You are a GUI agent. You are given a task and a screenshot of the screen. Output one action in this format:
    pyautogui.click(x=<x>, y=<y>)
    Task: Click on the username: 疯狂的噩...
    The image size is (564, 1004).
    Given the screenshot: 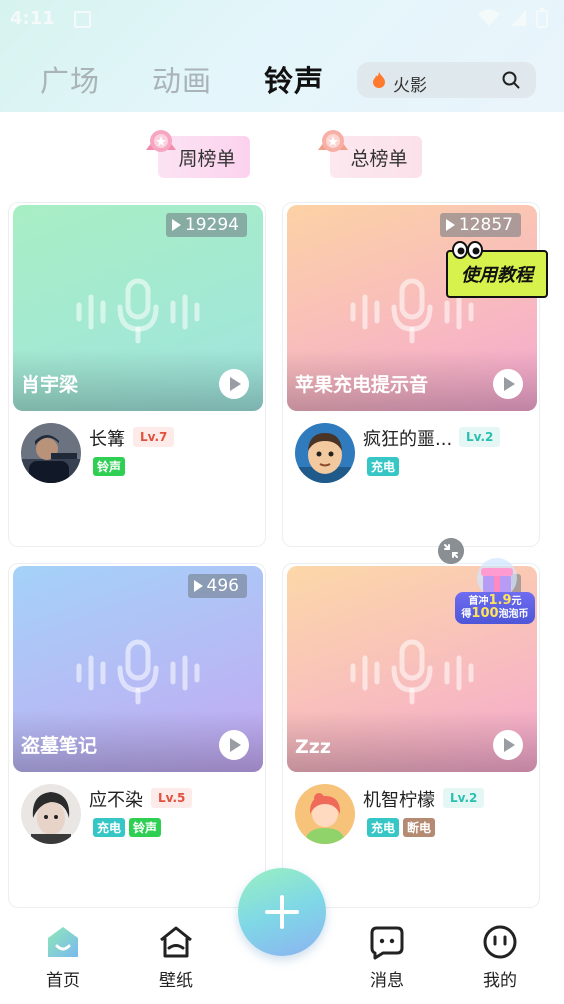 What is the action you would take?
    pyautogui.click(x=407, y=438)
    